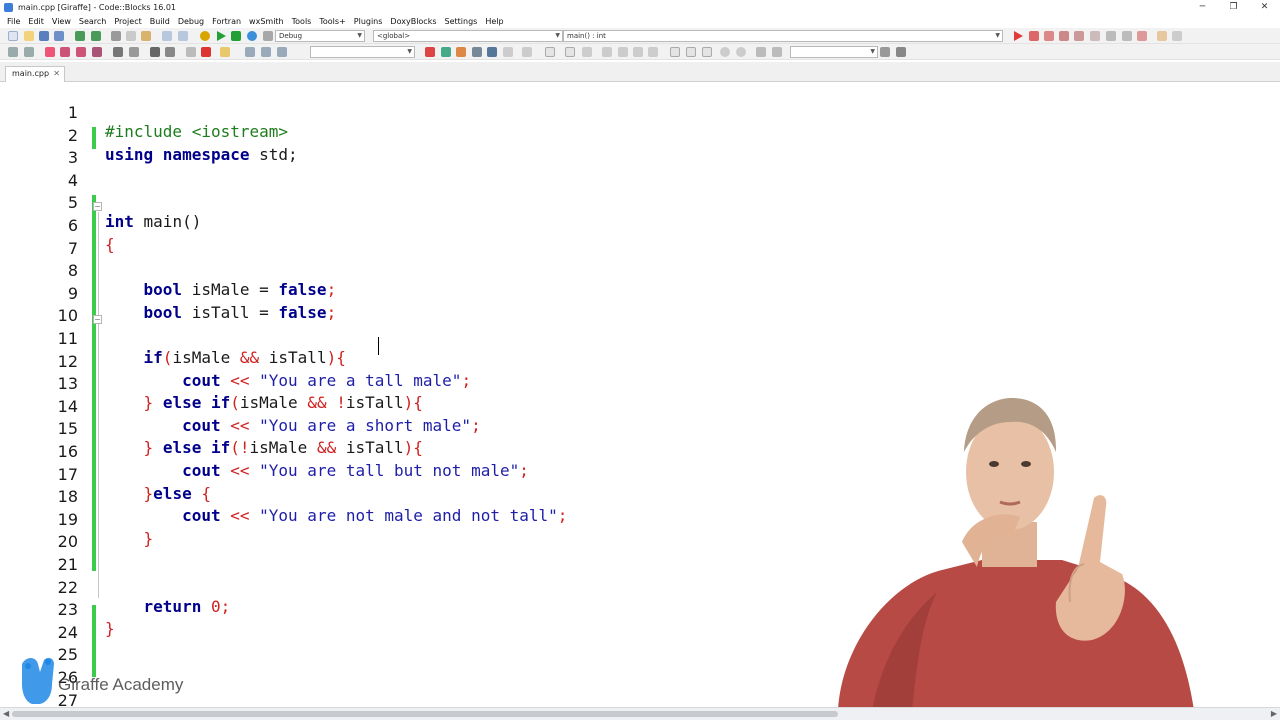  What do you see at coordinates (691, 52) in the screenshot?
I see `wx-text-icon` at bounding box center [691, 52].